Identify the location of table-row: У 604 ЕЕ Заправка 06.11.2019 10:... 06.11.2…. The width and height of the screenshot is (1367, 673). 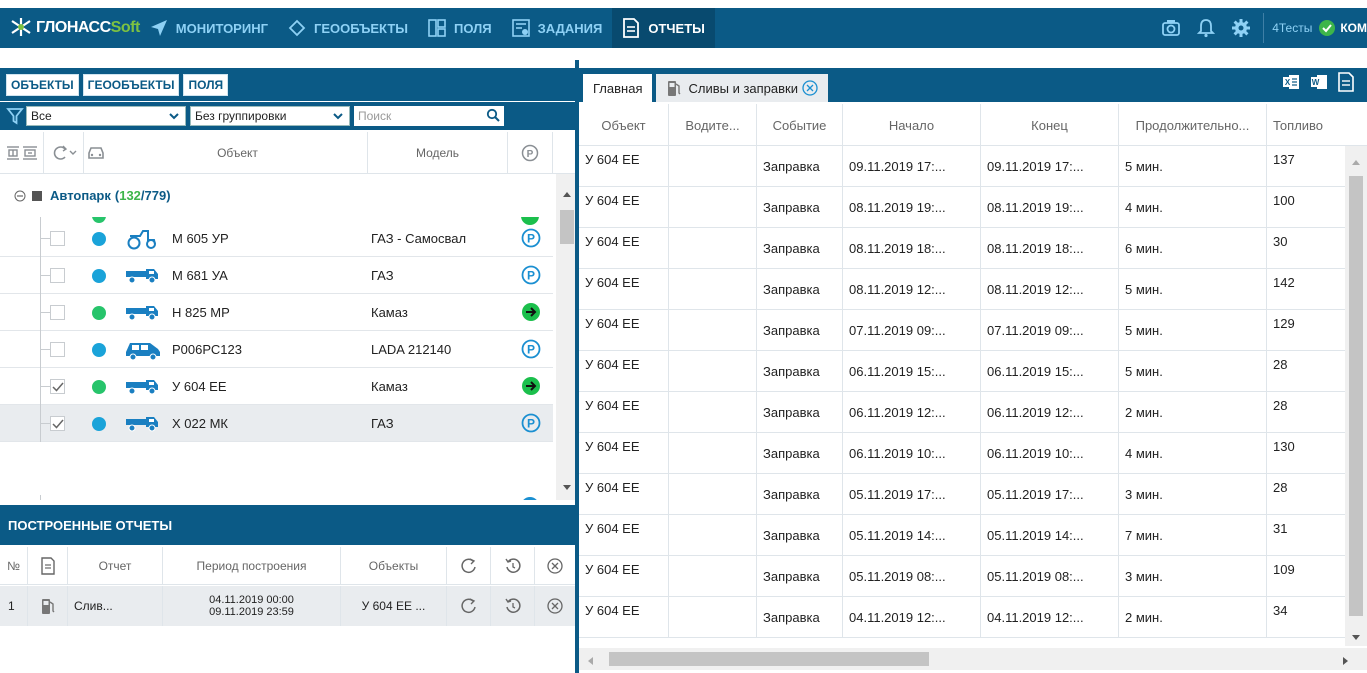
(962, 453).